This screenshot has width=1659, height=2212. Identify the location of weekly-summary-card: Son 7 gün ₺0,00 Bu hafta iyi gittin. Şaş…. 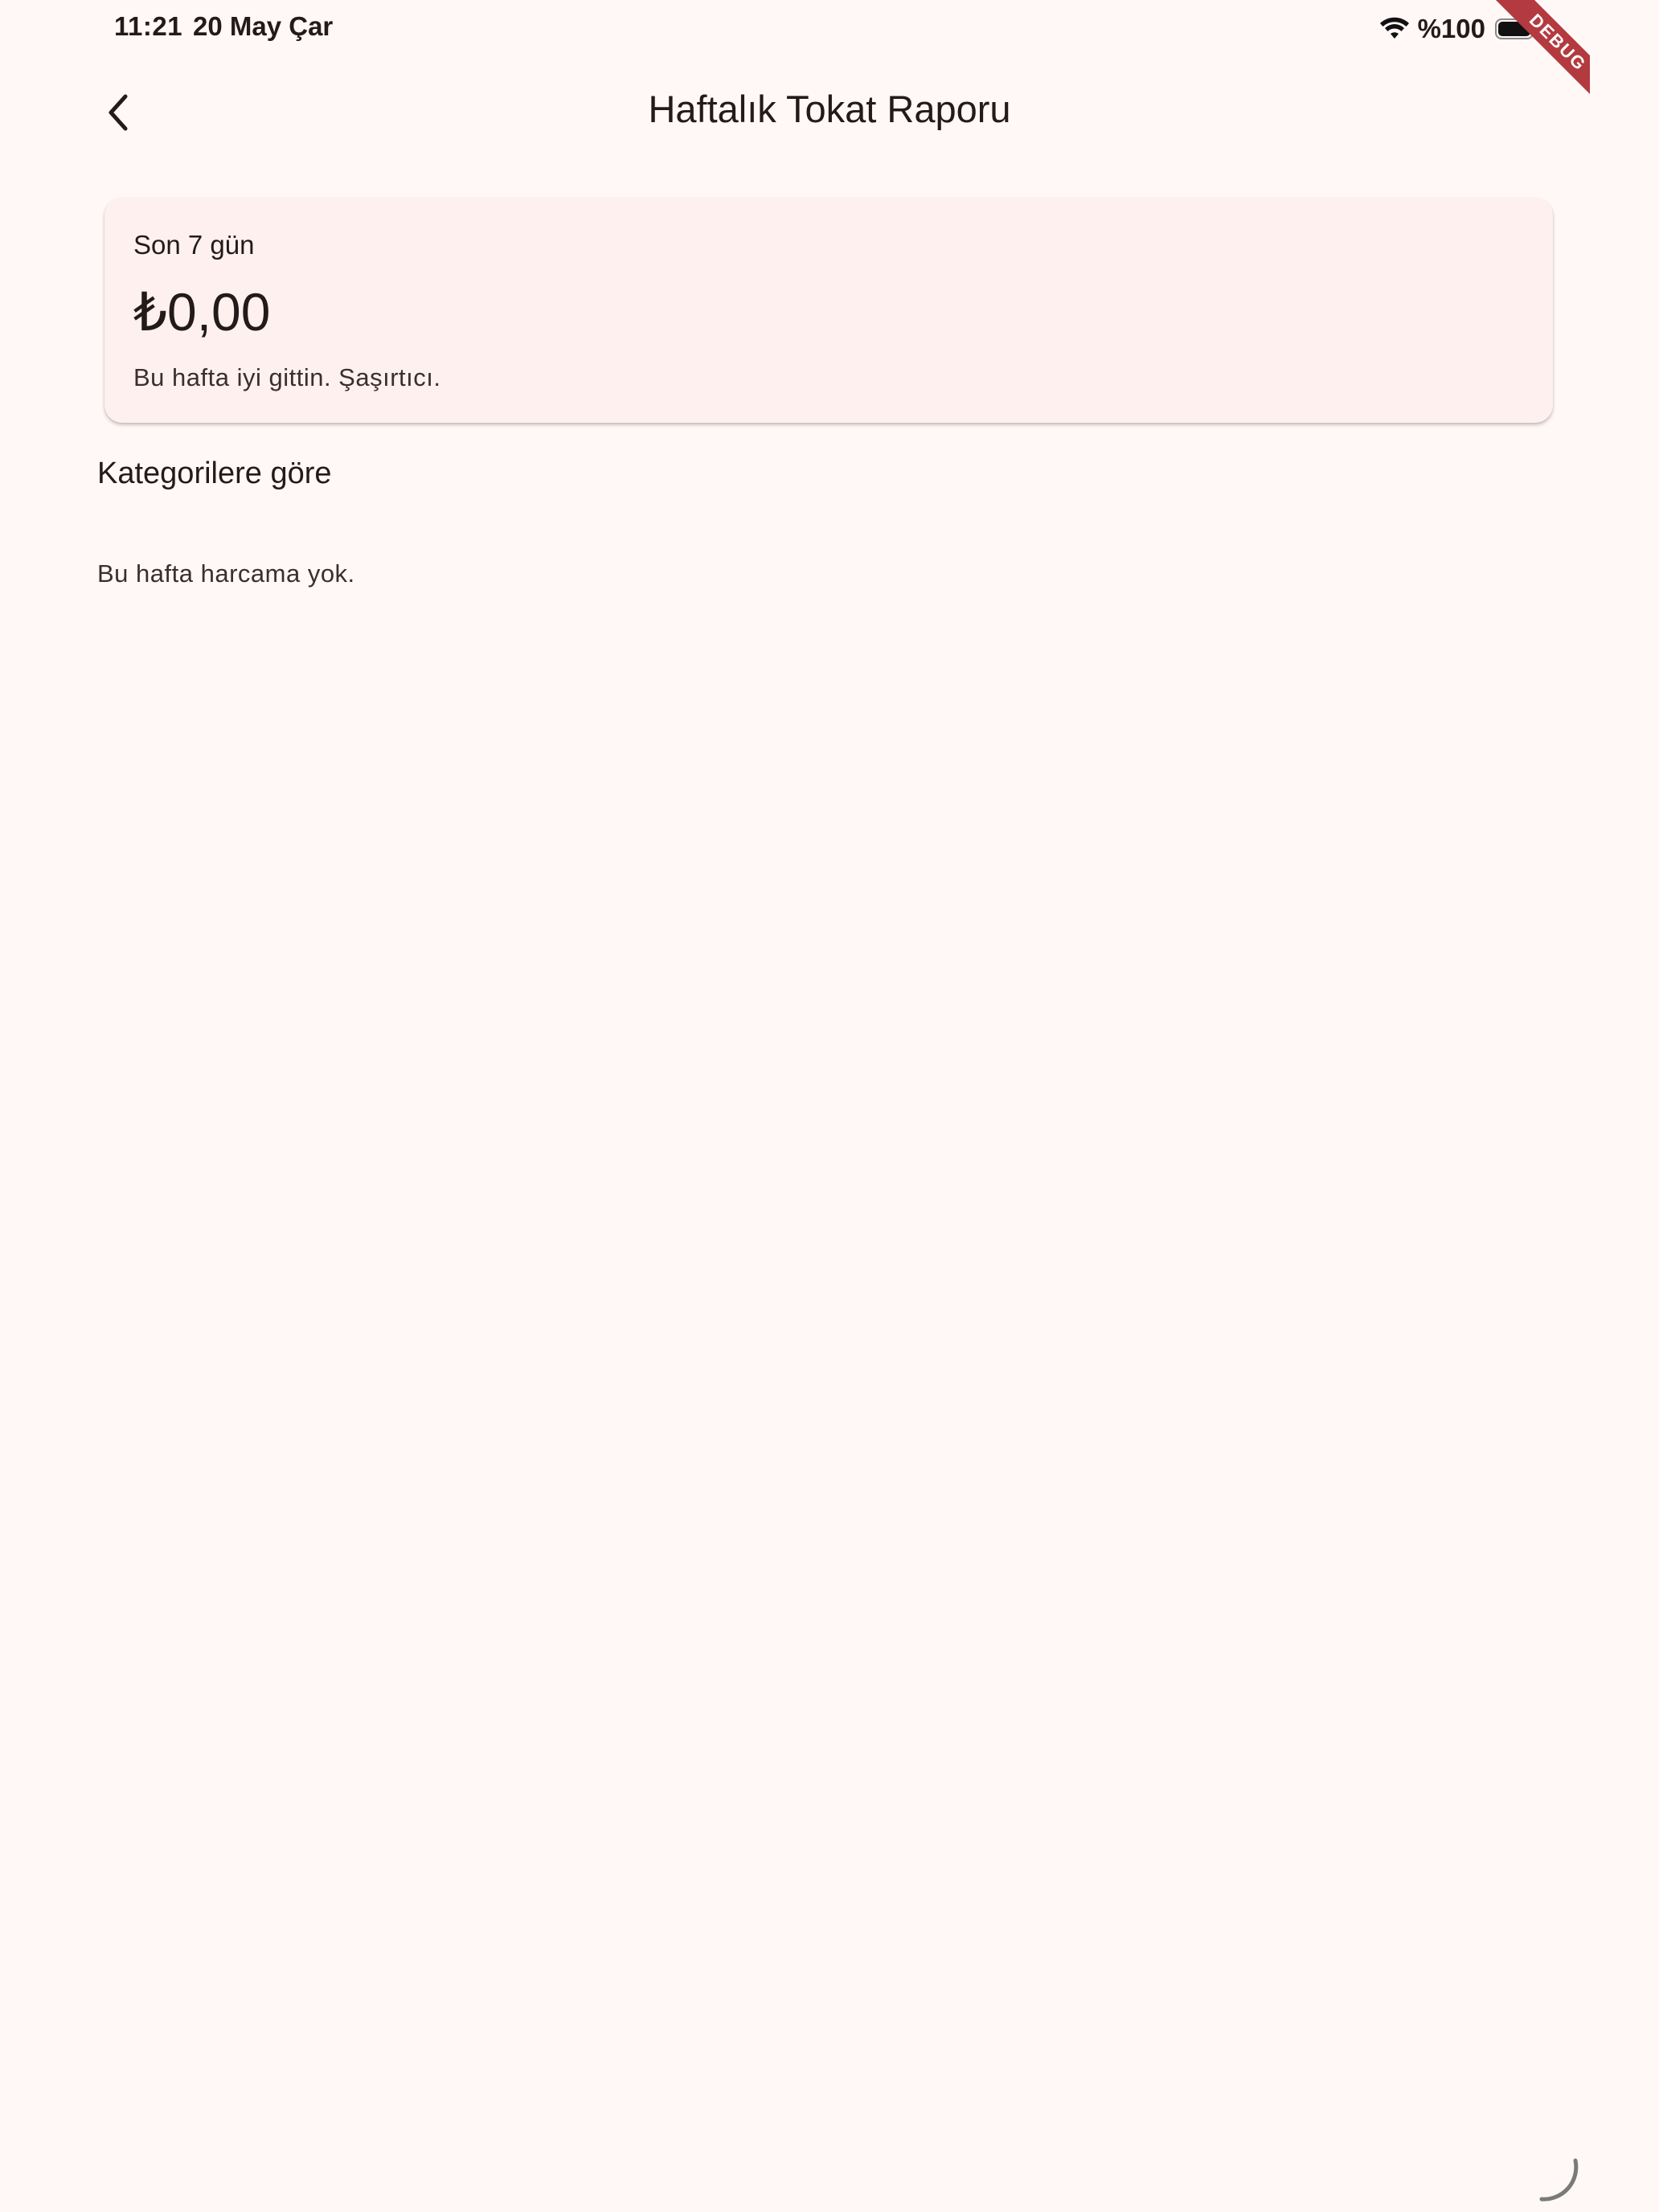
(828, 310).